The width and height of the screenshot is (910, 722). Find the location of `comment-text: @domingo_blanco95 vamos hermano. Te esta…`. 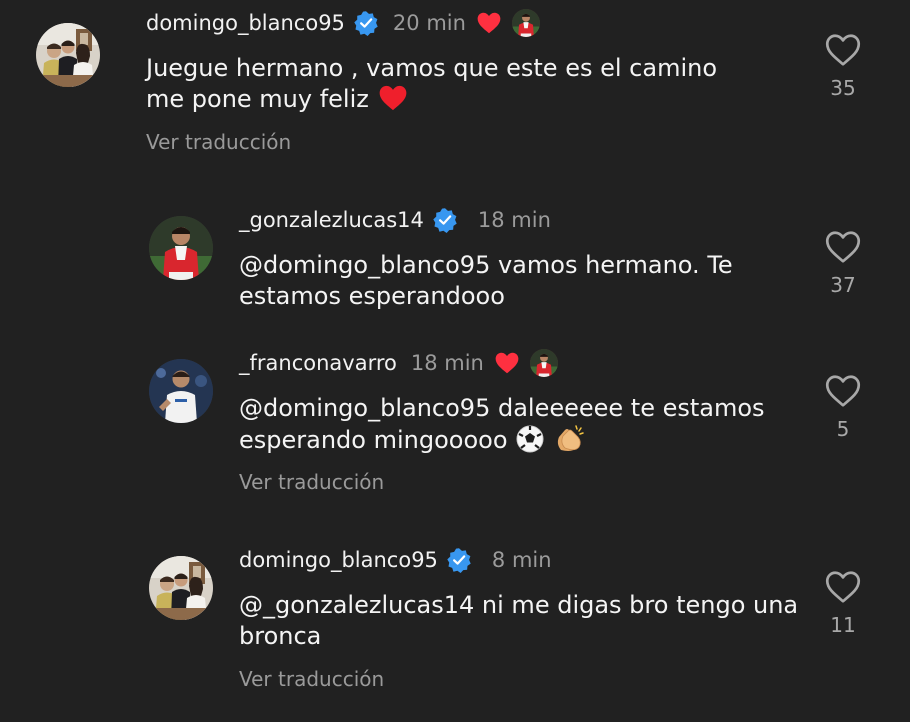

comment-text: @domingo_blanco95 vamos hermano. Te esta… is located at coordinates (539, 281).